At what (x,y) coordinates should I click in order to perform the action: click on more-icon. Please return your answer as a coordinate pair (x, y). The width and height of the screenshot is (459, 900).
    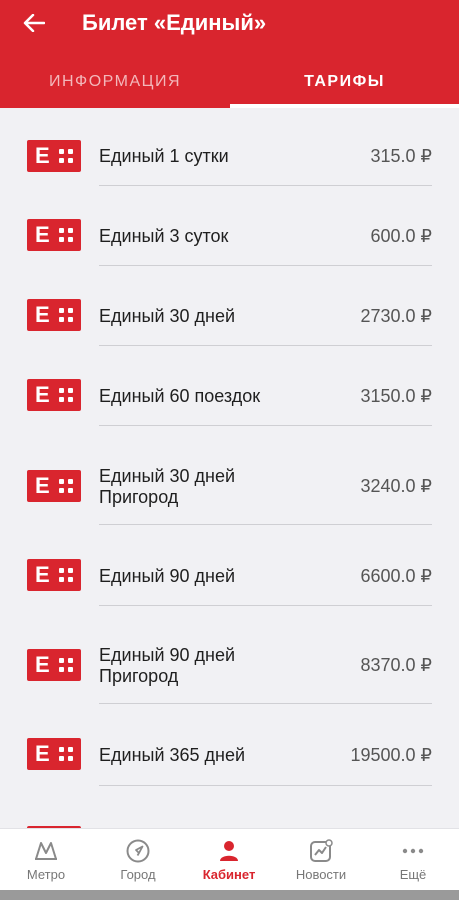
    Looking at the image, I should click on (413, 851).